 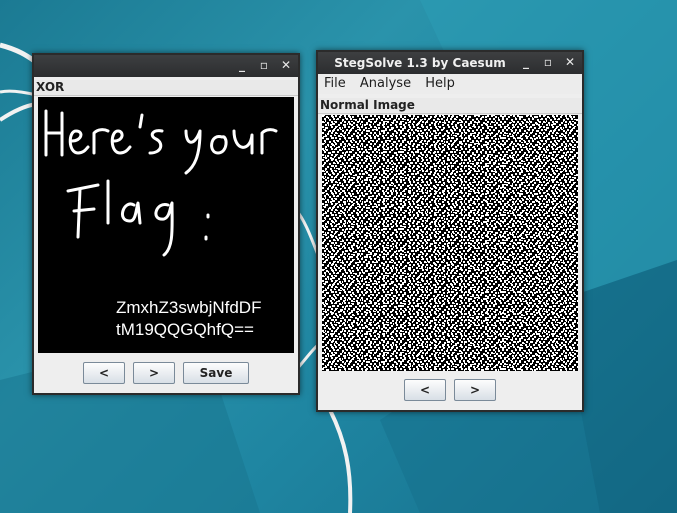 What do you see at coordinates (166, 88) in the screenshot?
I see `panel-label: XOR` at bounding box center [166, 88].